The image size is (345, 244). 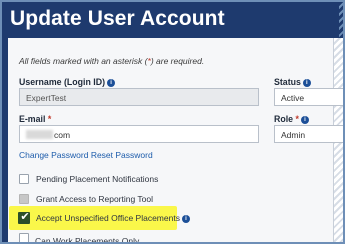 I want to click on email-field: com, so click(x=139, y=134).